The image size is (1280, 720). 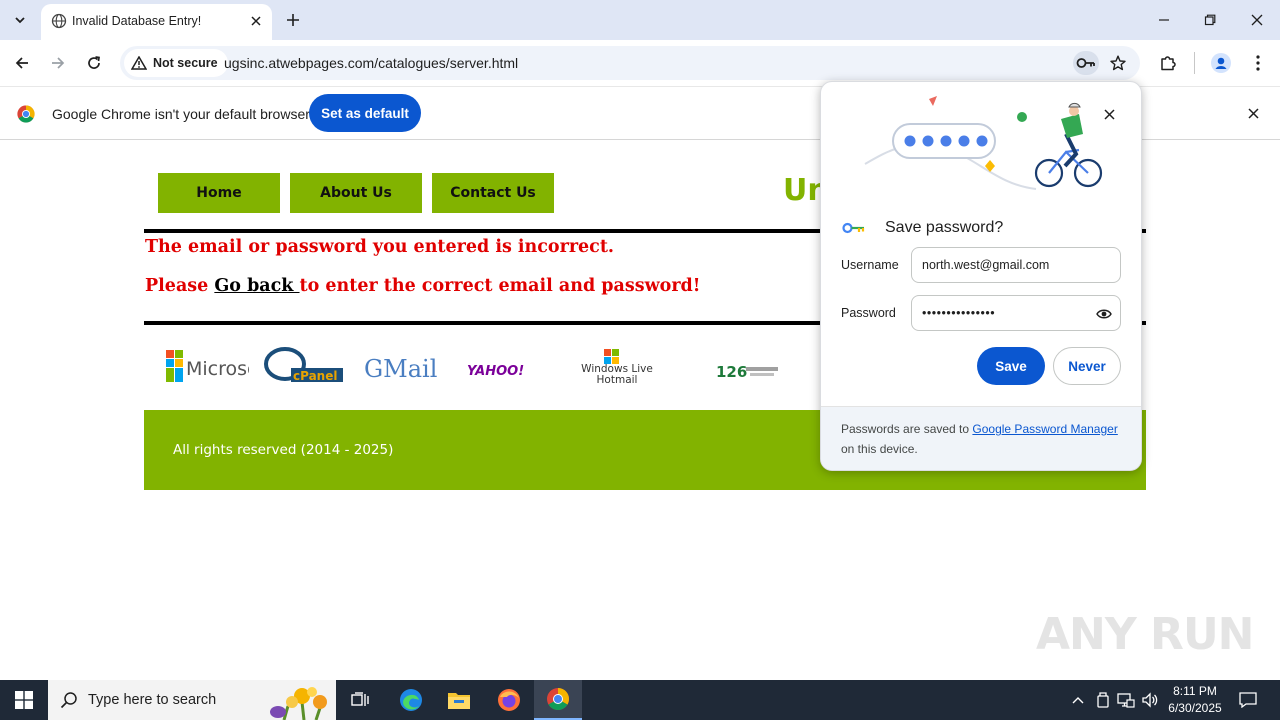 I want to click on notifications-button, so click(x=1248, y=700).